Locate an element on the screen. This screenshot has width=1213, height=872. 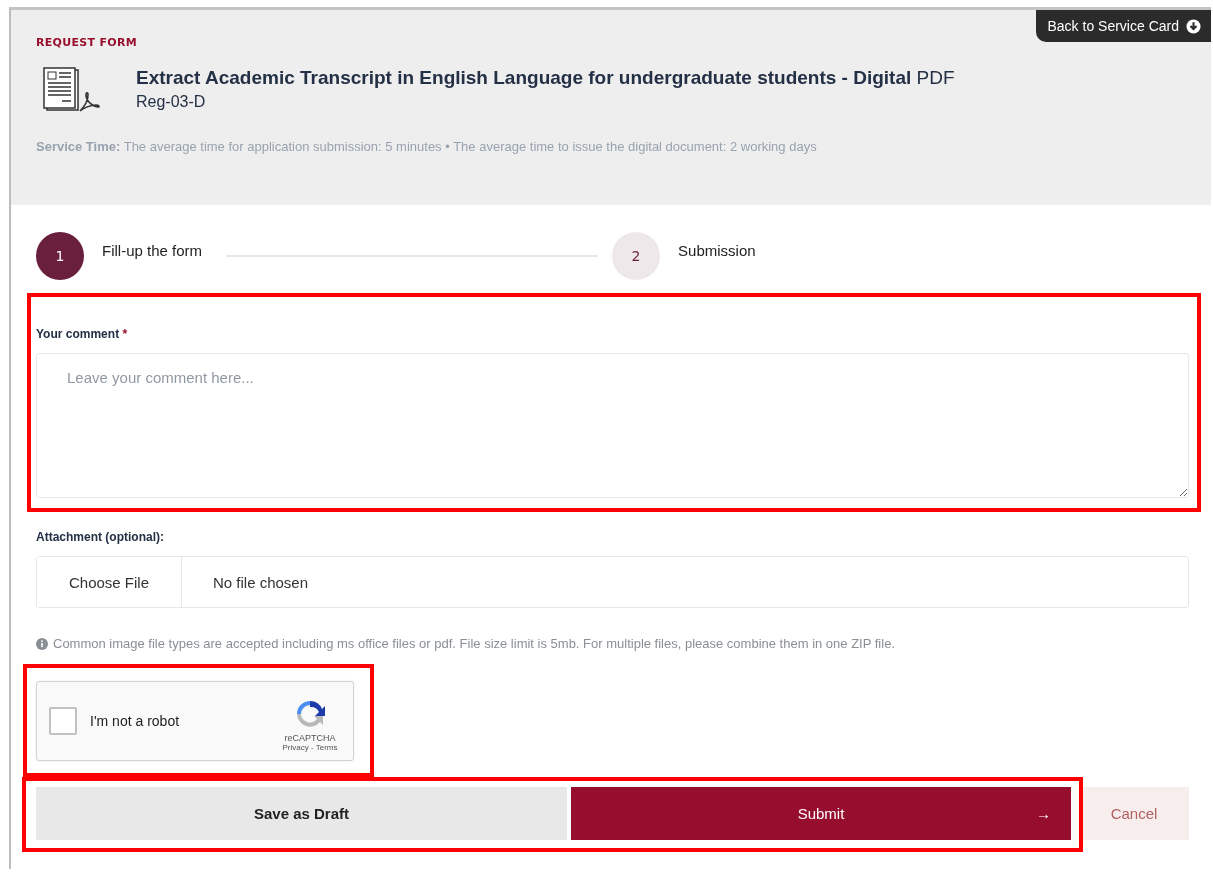
back-to-service-card-button: Back to Service Card is located at coordinates (1123, 26).